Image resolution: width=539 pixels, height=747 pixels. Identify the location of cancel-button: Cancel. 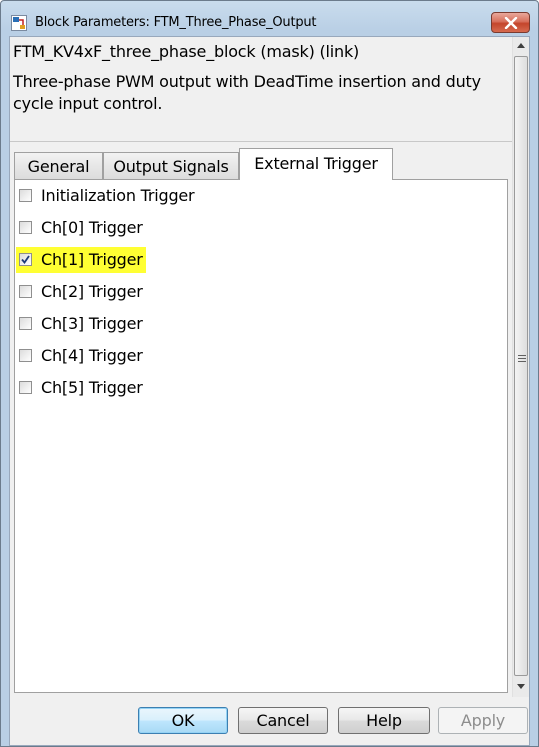
(283, 720).